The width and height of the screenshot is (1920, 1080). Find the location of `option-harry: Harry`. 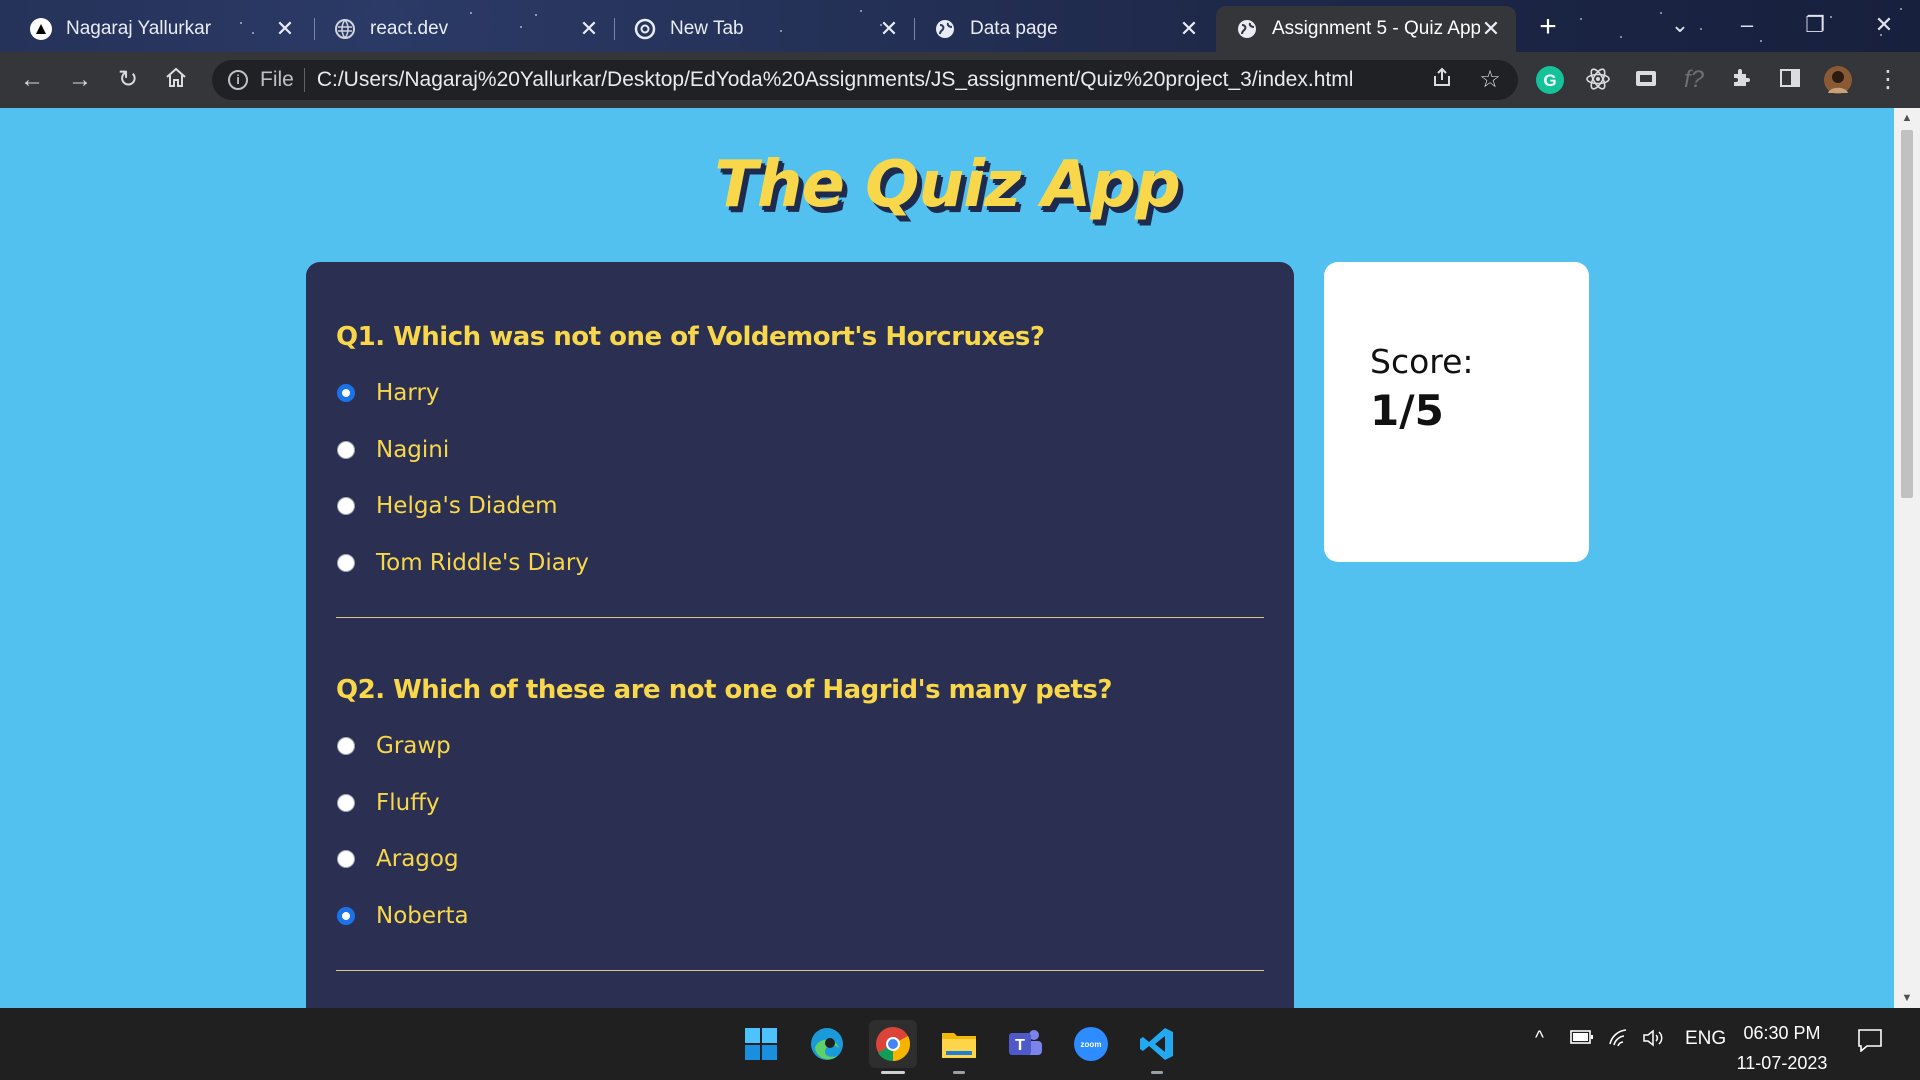

option-harry: Harry is located at coordinates (388, 393).